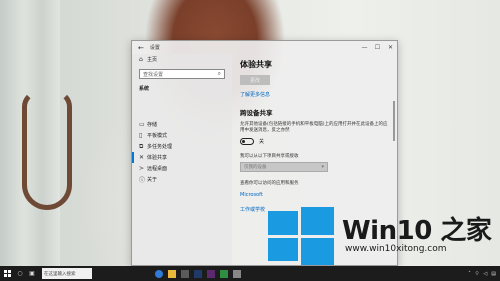 This screenshot has height=281, width=500. Describe the element at coordinates (284, 167) in the screenshot. I see `share-from-select: 仅我的设备 ▾` at that location.